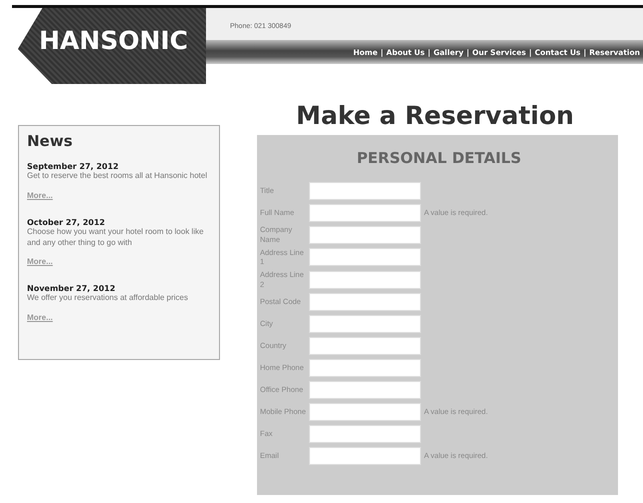 This screenshot has height=503, width=643. Describe the element at coordinates (439, 158) in the screenshot. I see `form-heading: PERSONAL DETAILS` at that location.